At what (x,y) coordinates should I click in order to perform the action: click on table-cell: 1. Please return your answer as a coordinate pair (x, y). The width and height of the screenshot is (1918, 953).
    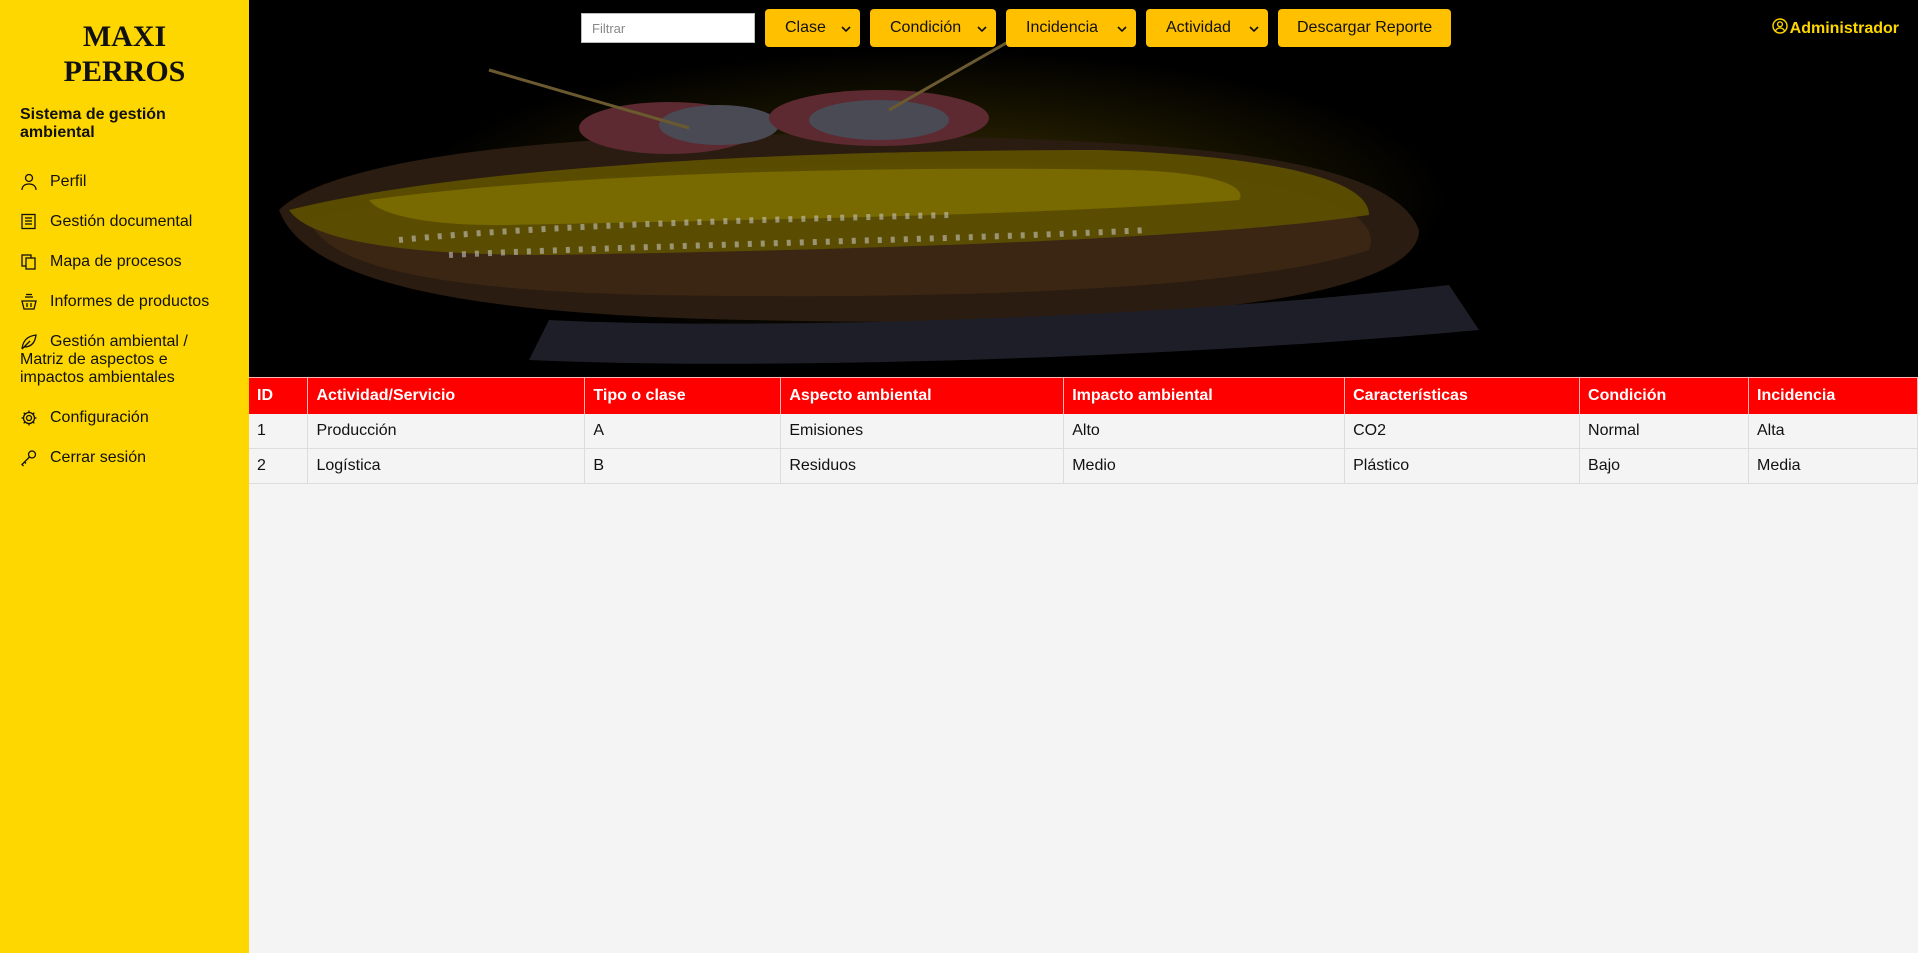
    Looking at the image, I should click on (279, 431).